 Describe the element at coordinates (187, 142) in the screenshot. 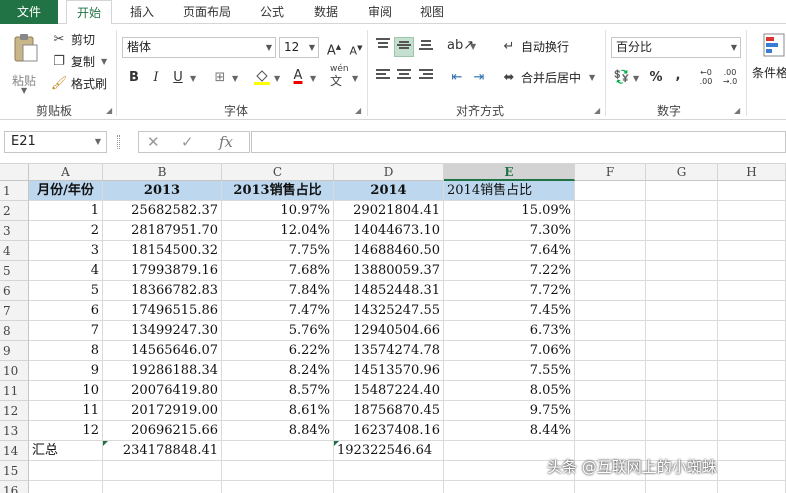

I see `enter-icon: ✓` at that location.